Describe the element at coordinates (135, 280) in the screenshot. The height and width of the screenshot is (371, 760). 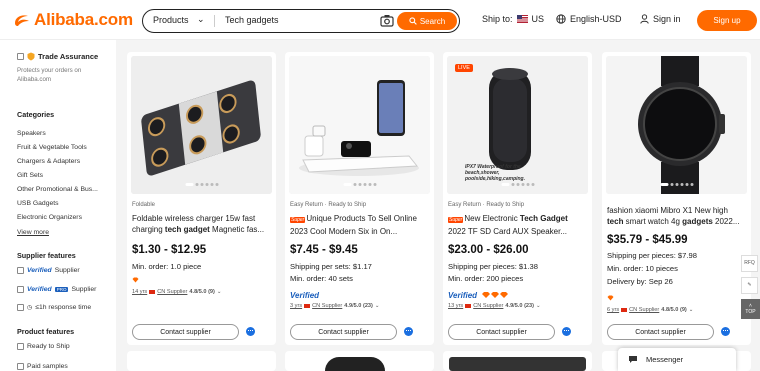
I see `gold-supplier-diamond-icon` at that location.